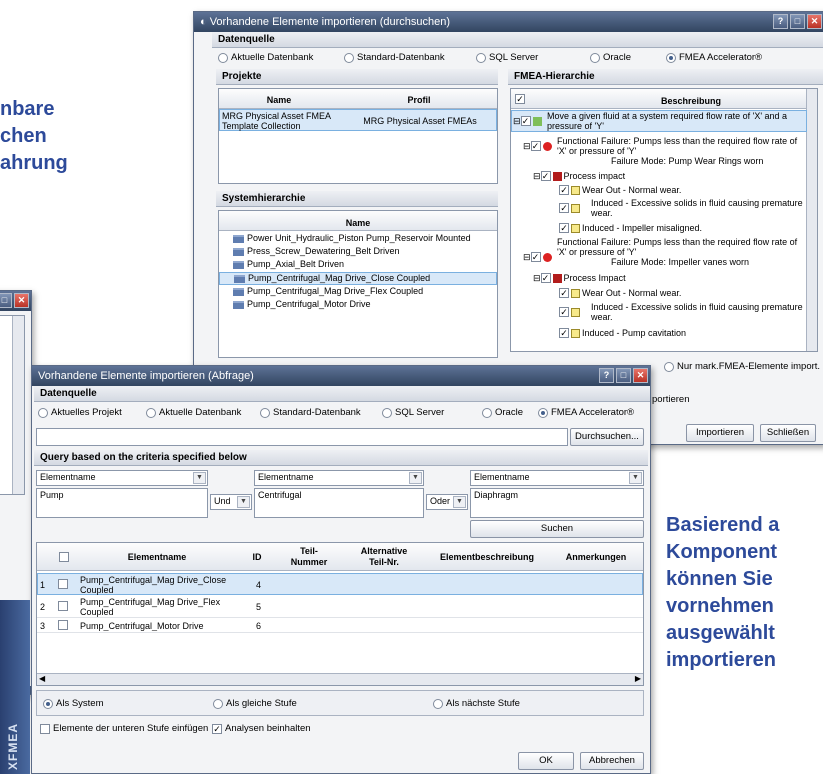  What do you see at coordinates (13, 746) in the screenshot?
I see `brand-logo: XFMEA` at bounding box center [13, 746].